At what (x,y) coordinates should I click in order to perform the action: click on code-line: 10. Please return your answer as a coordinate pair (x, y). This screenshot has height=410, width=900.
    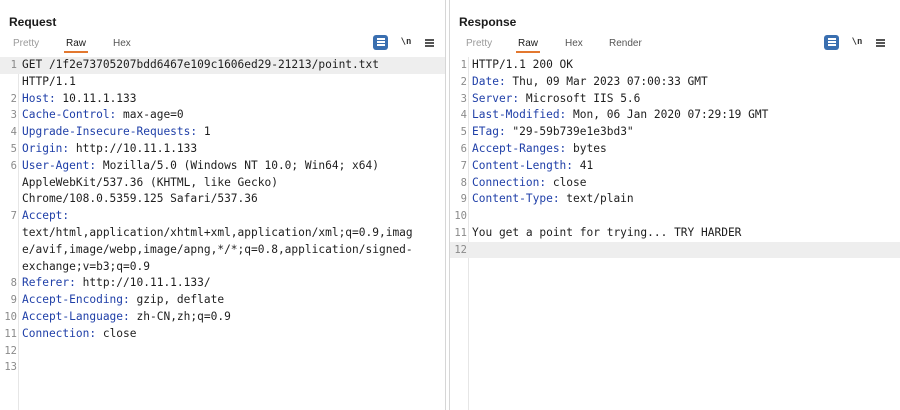
    Looking at the image, I should click on (675, 216).